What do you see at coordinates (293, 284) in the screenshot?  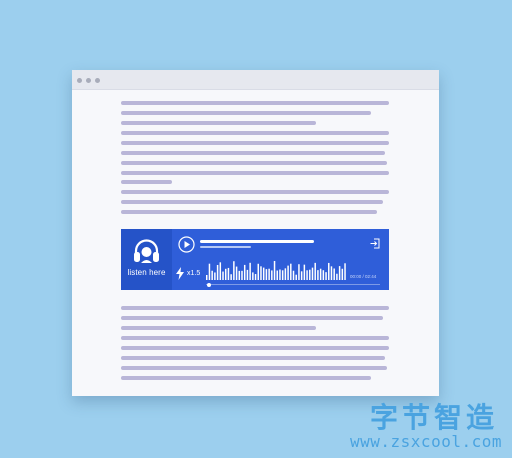 I see `progress-track` at bounding box center [293, 284].